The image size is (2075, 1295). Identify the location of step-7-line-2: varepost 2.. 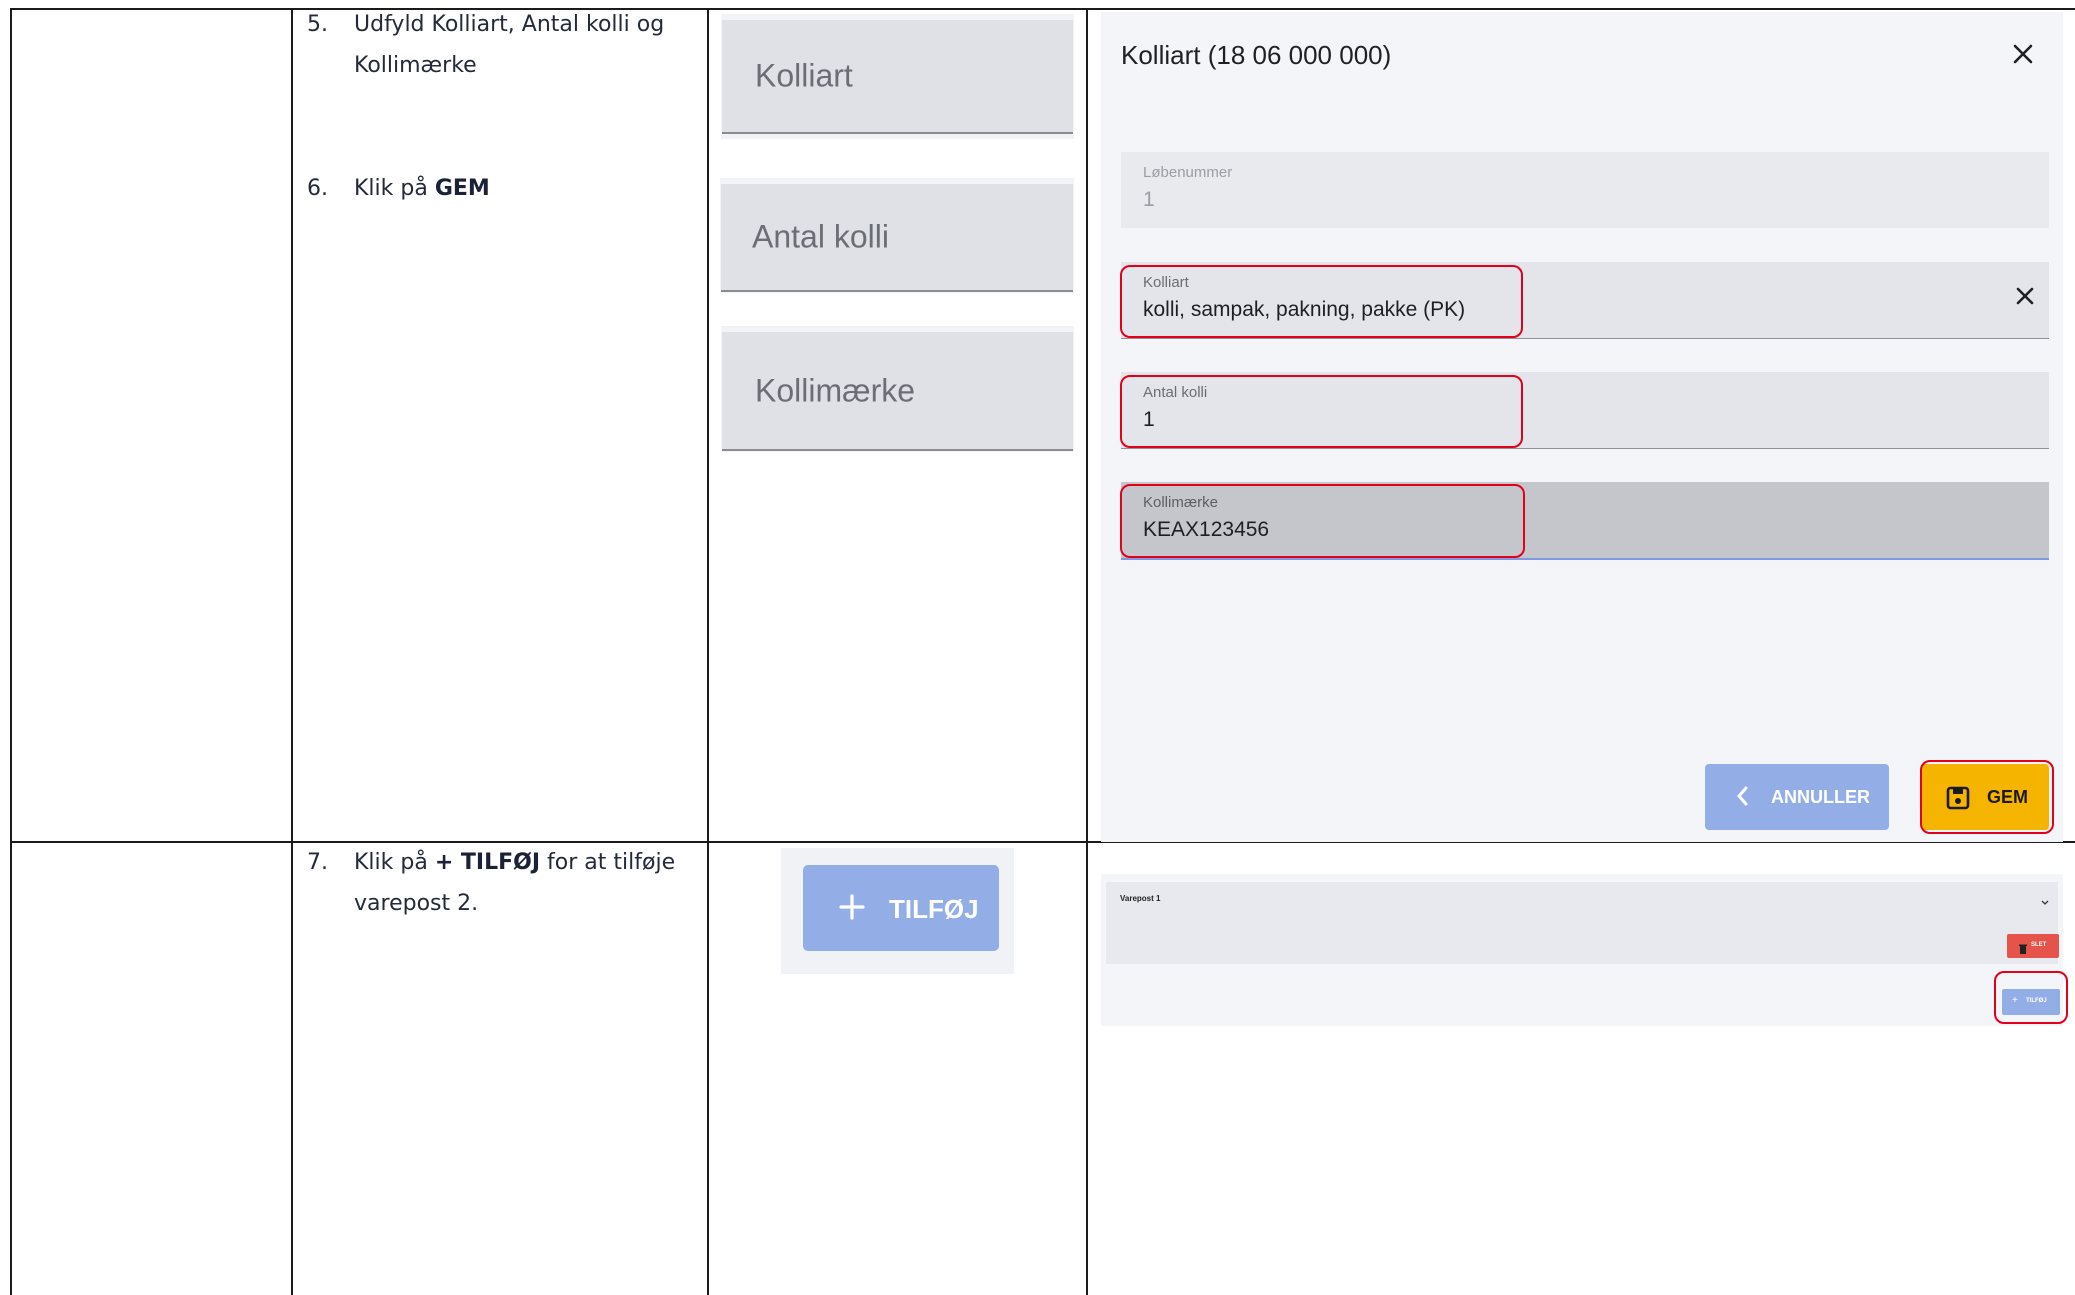
(416, 903).